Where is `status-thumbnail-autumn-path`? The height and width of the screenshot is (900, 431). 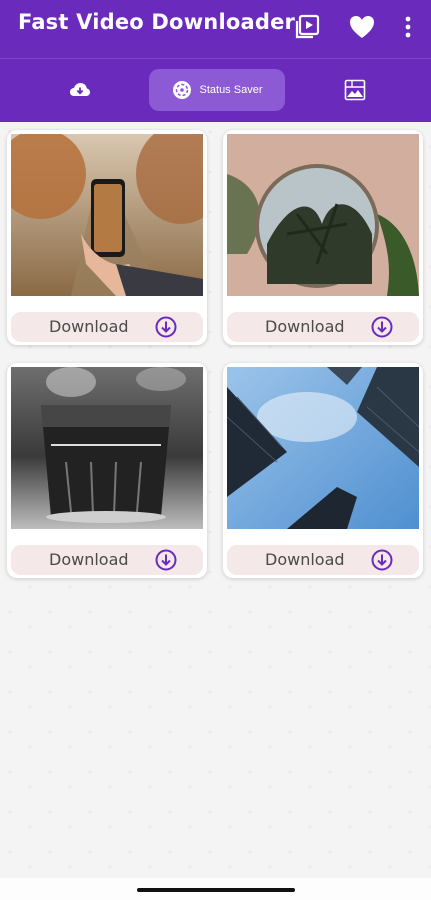
status-thumbnail-autumn-path is located at coordinates (107, 215).